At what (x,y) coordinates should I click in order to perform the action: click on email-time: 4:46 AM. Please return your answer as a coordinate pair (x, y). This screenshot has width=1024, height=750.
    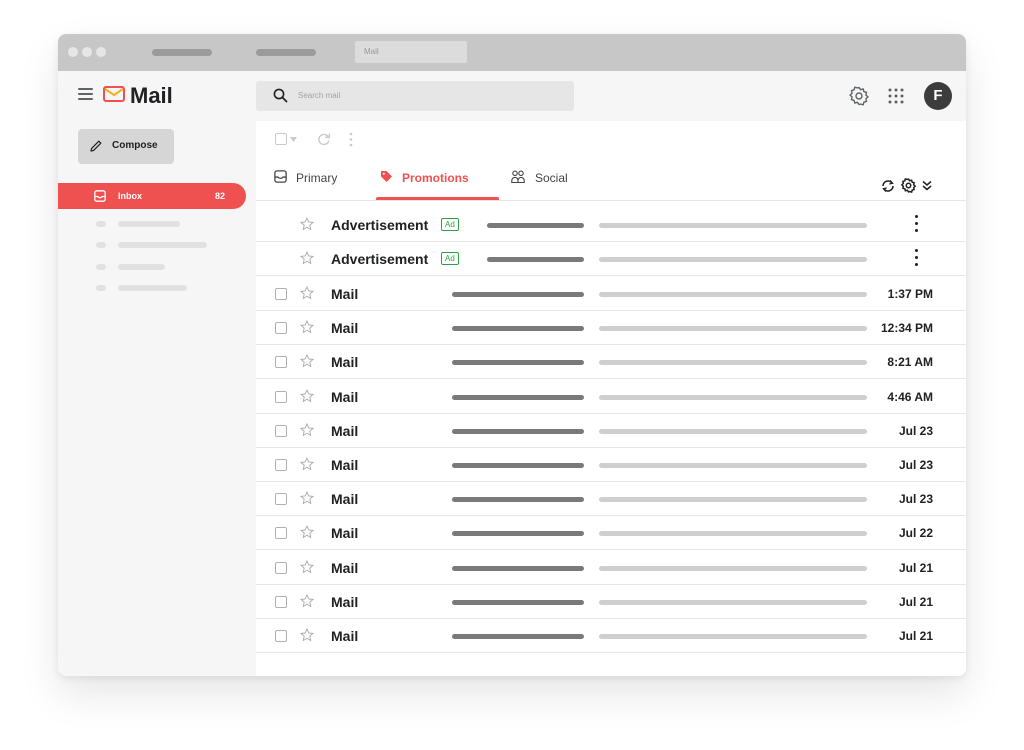
    Looking at the image, I should click on (910, 396).